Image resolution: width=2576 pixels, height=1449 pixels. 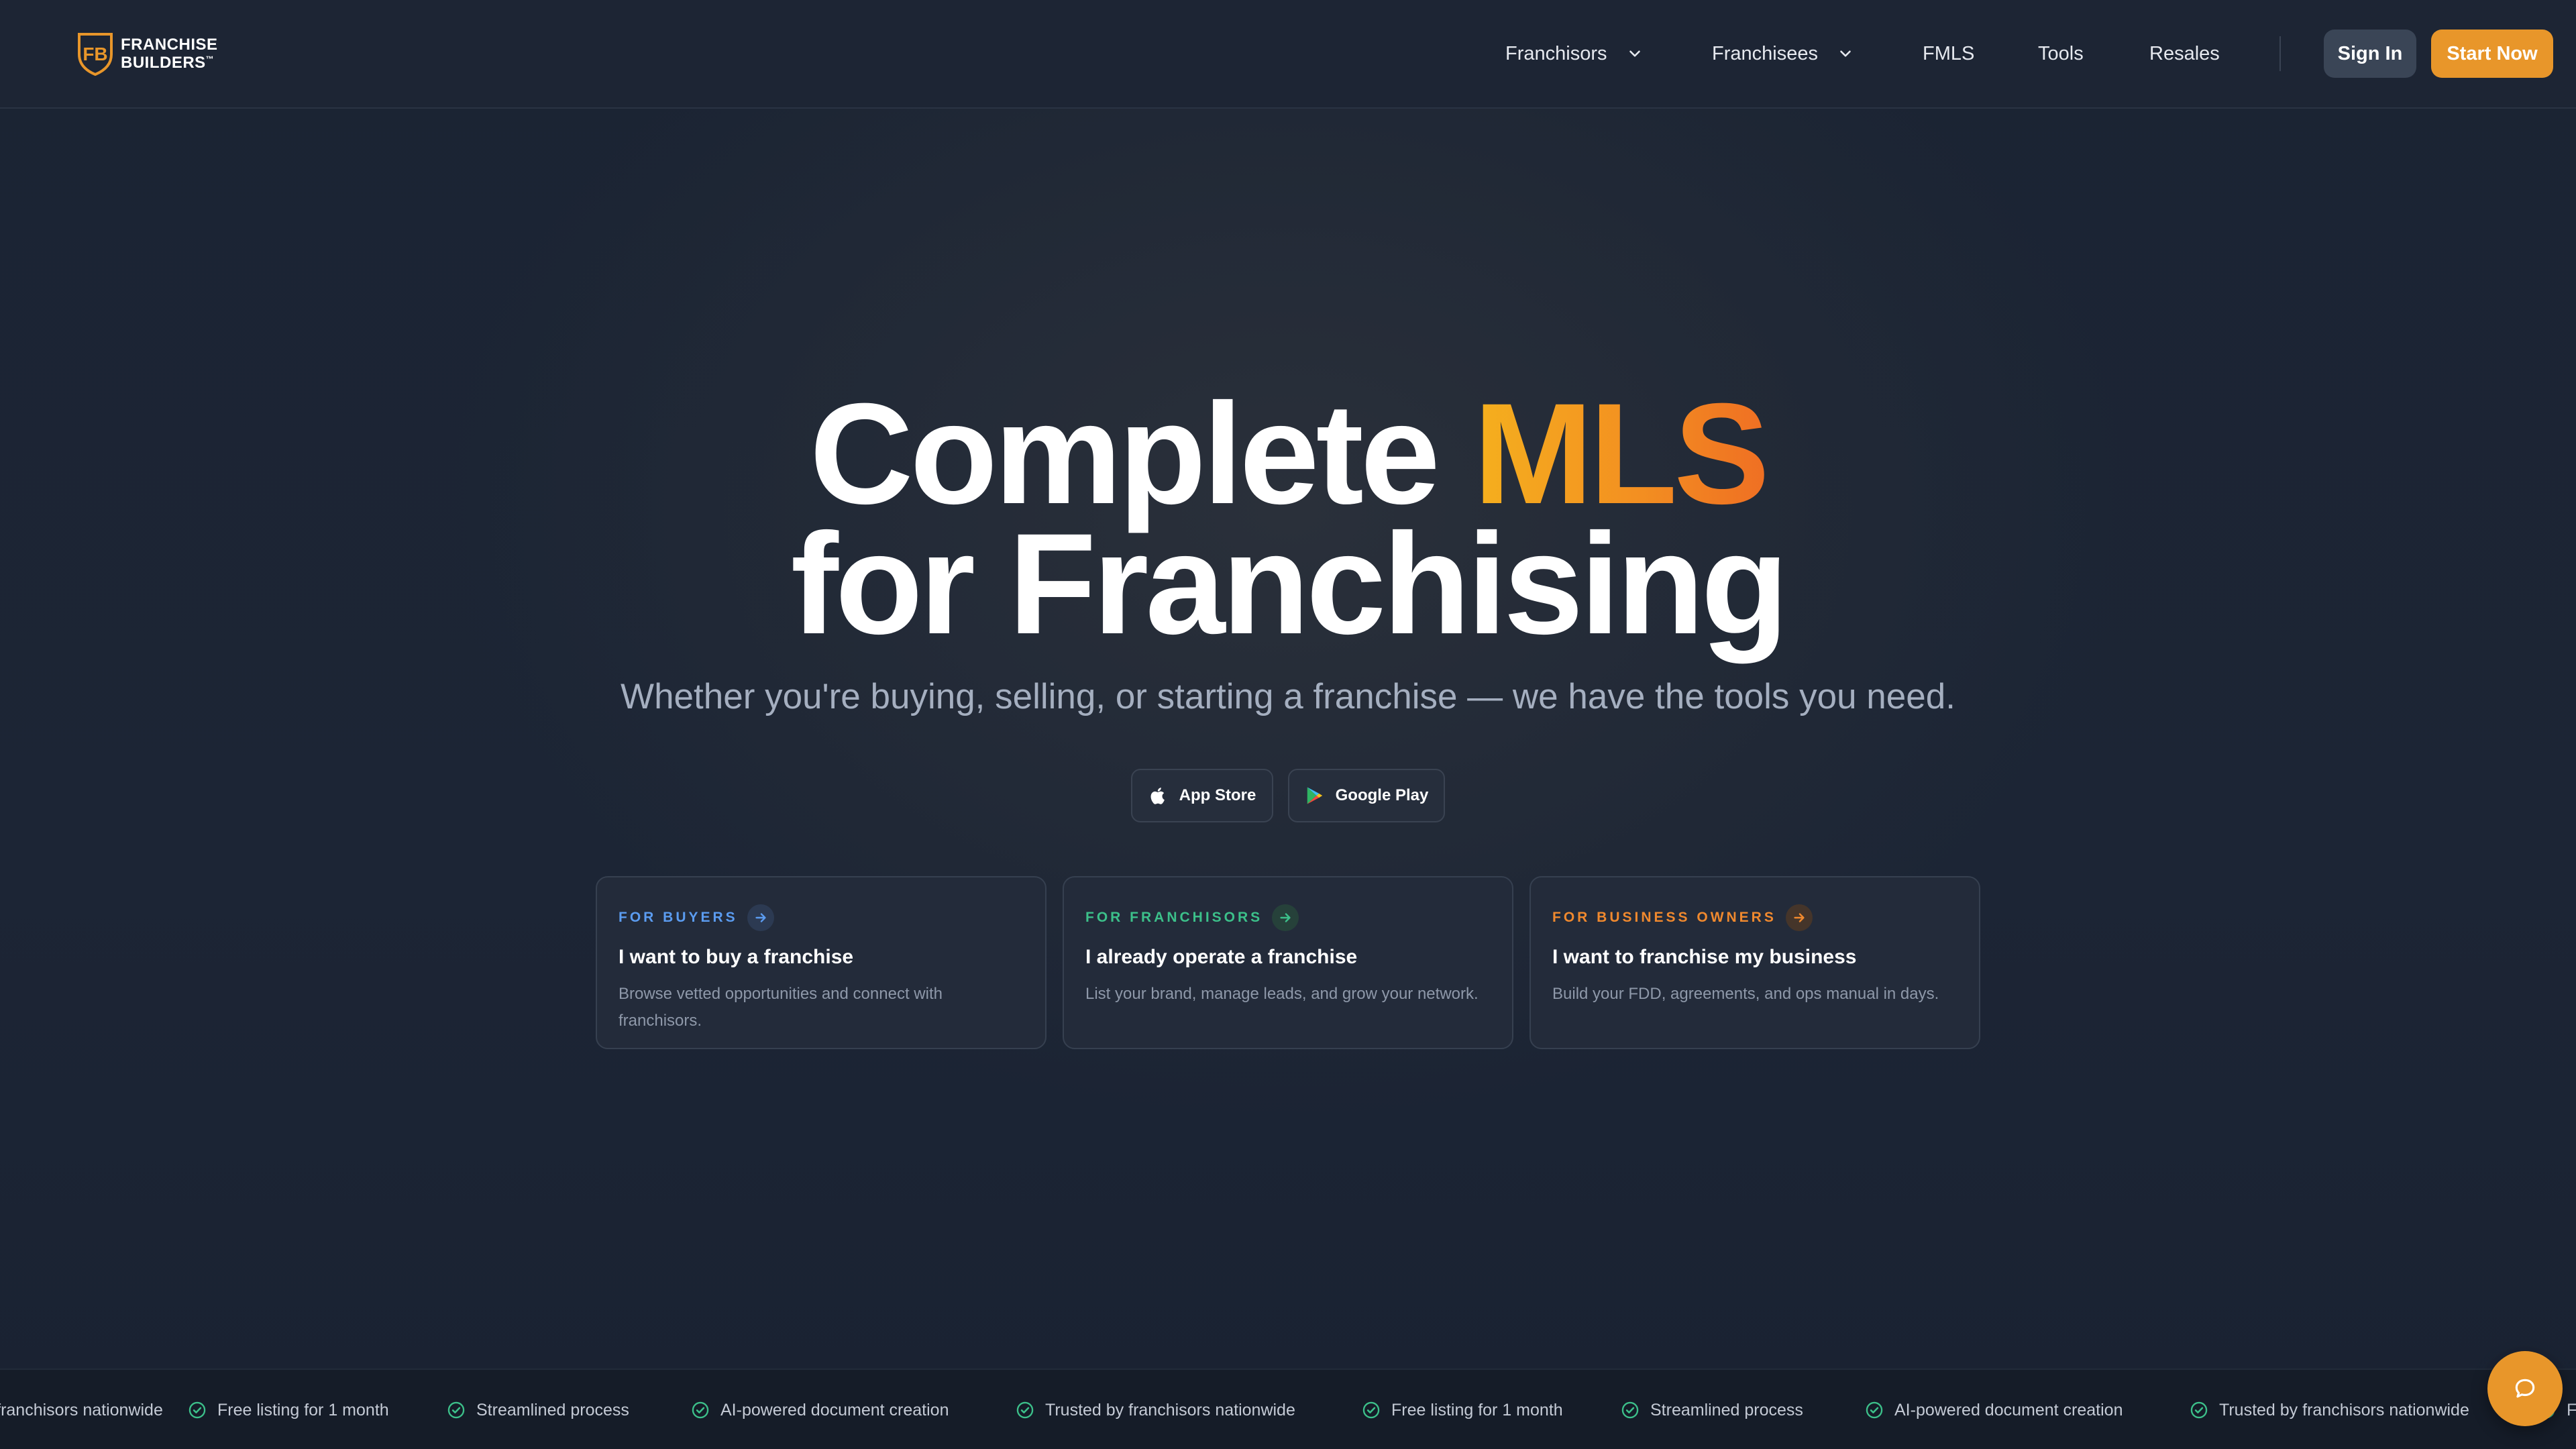 I want to click on nav-fmls: FMLS, so click(x=1948, y=53).